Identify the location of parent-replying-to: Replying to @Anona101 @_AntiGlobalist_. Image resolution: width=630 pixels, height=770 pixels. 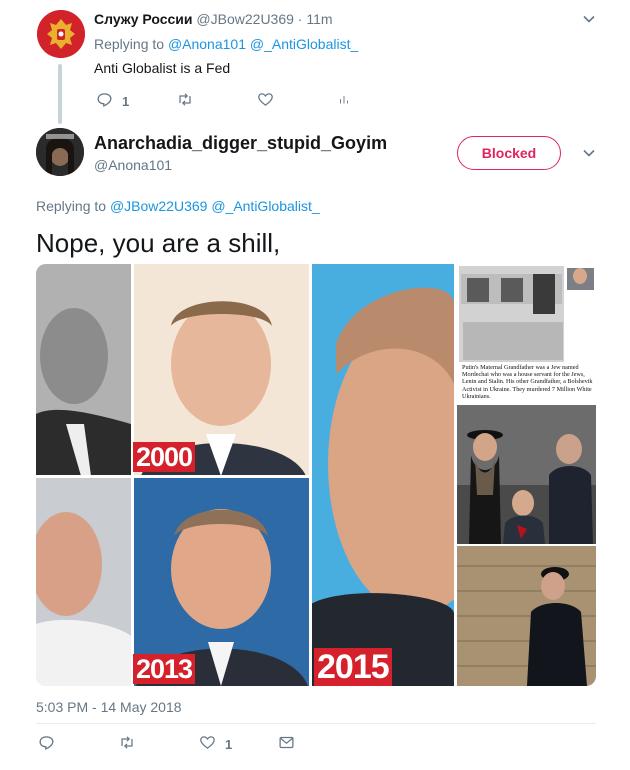
(226, 44).